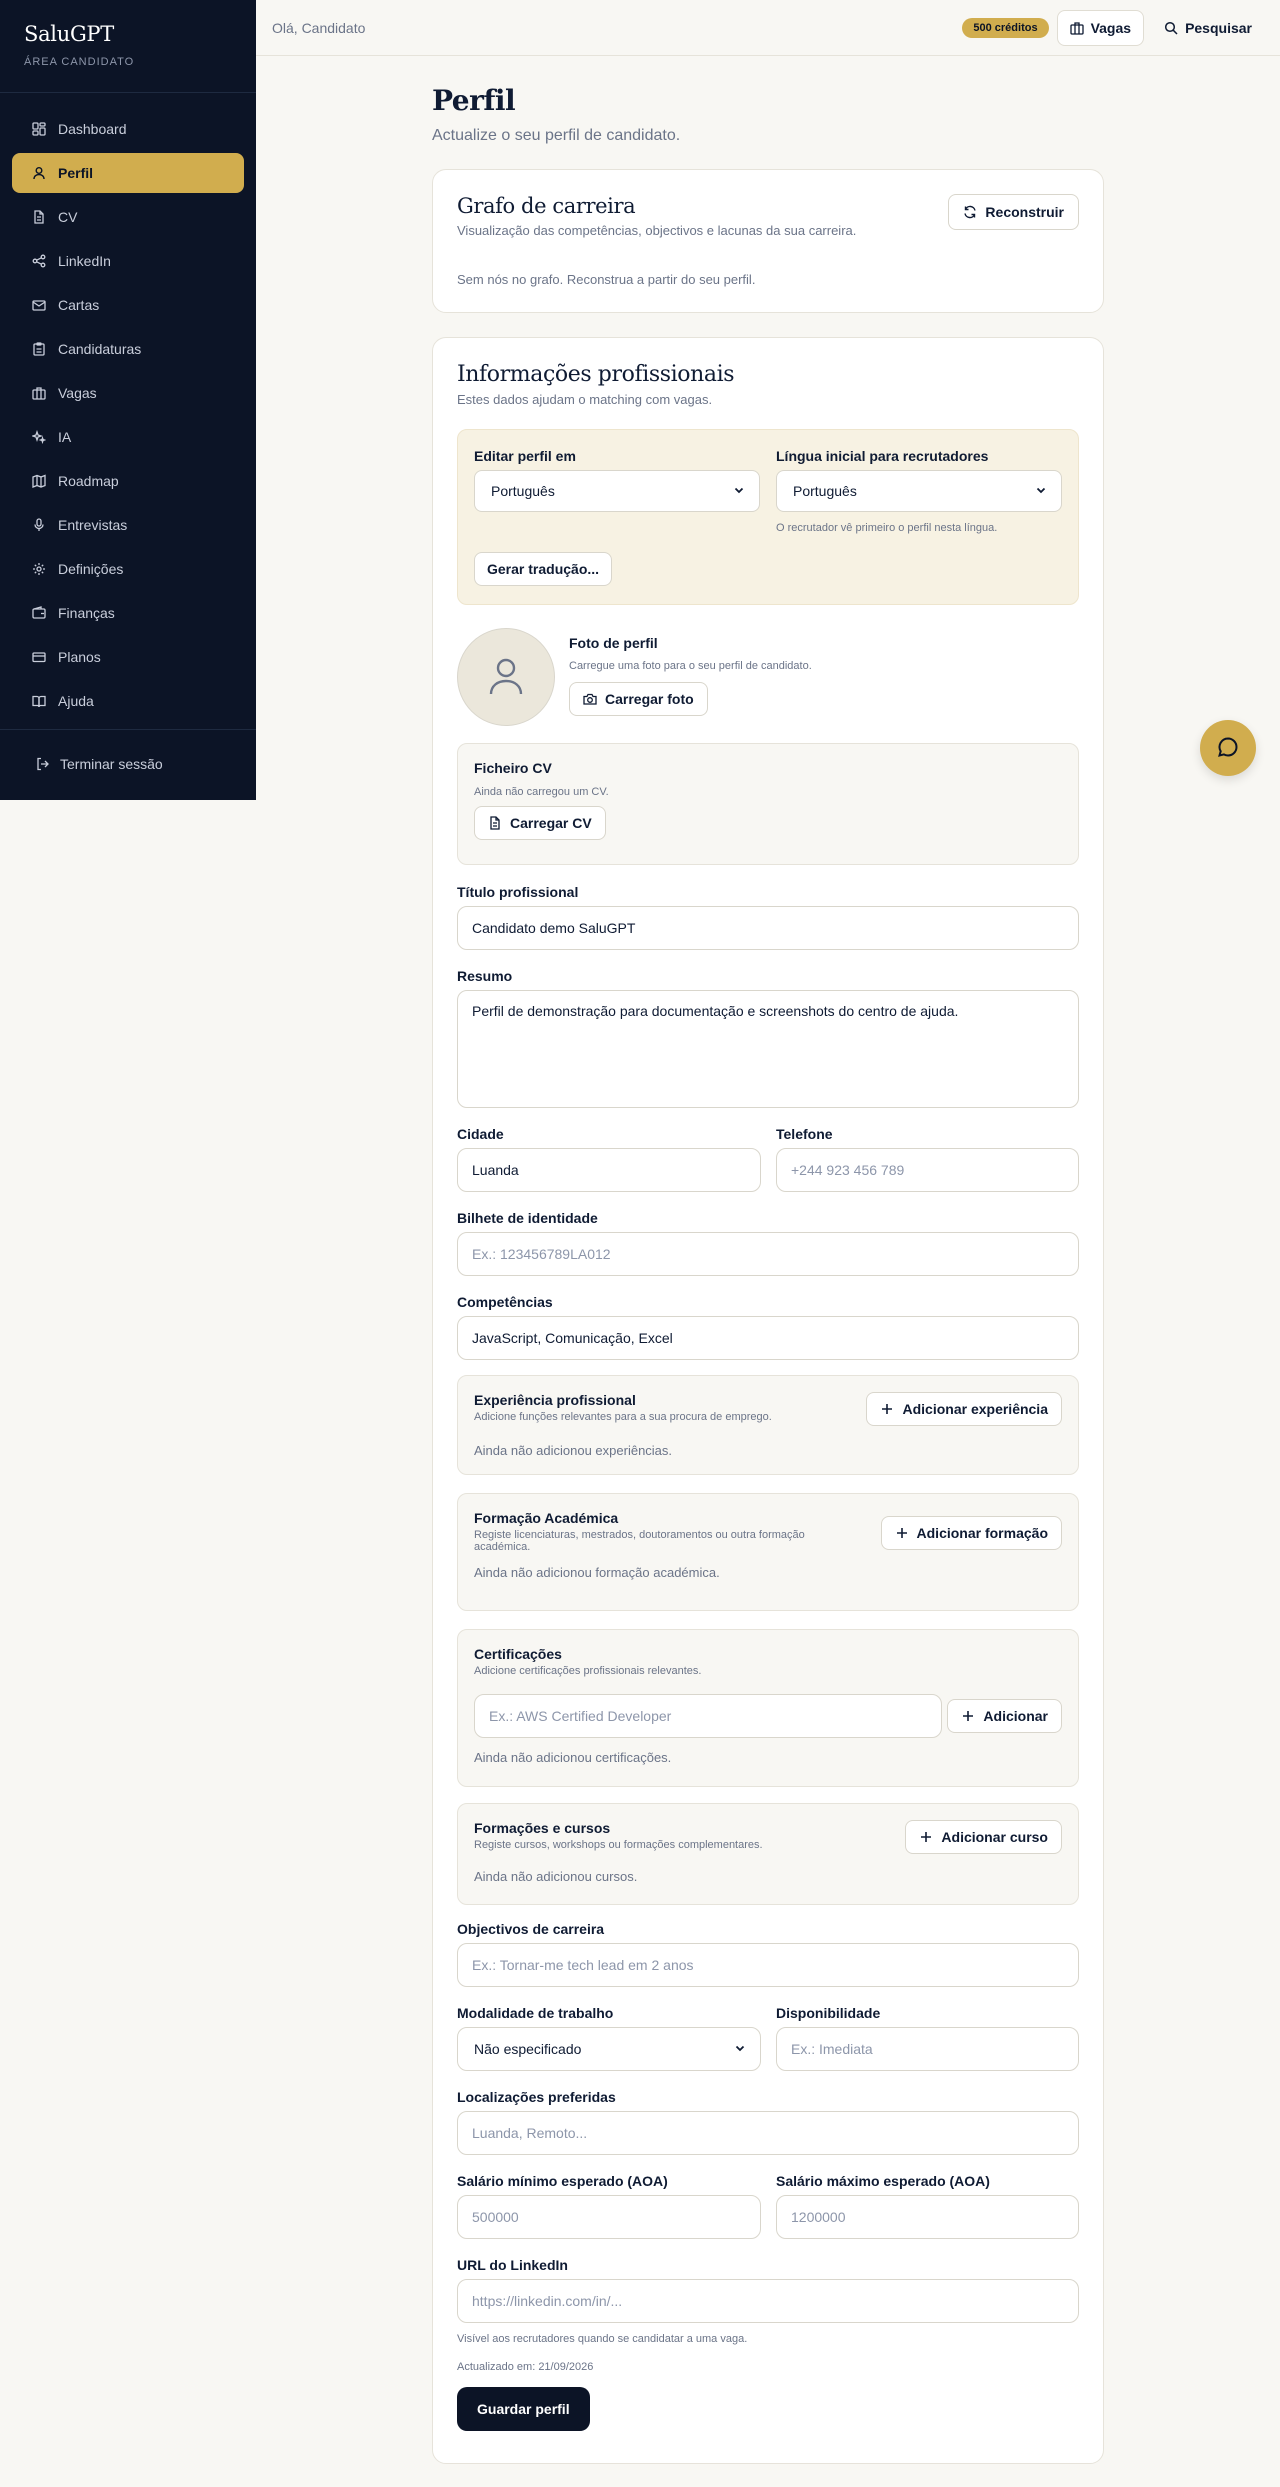  Describe the element at coordinates (128, 613) in the screenshot. I see `sidebar-item-financas: Finanças` at that location.